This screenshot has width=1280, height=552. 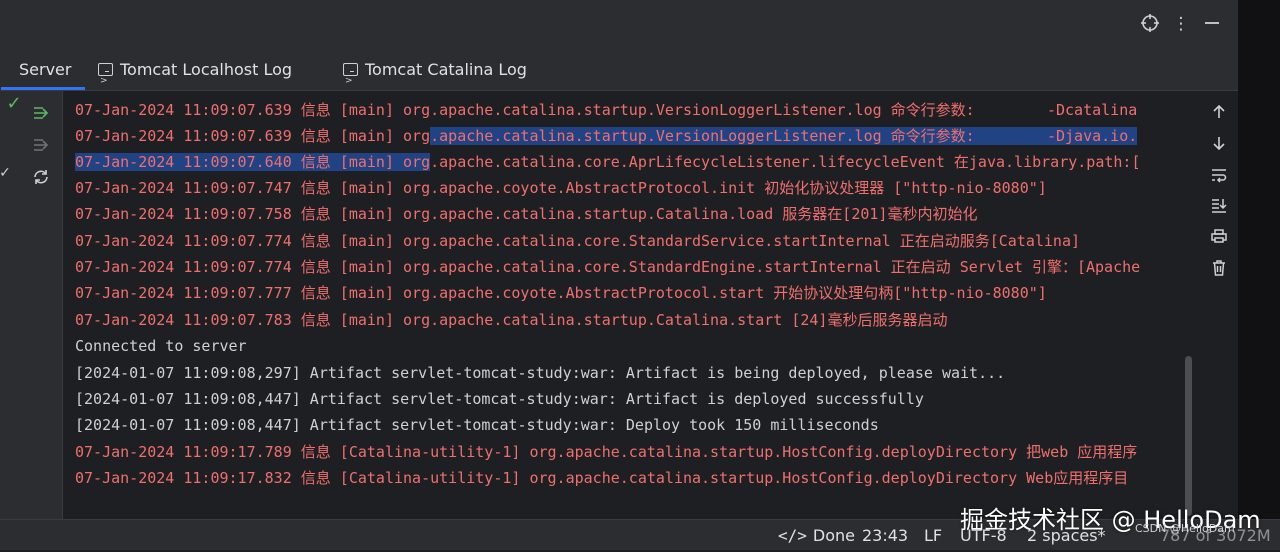 What do you see at coordinates (1150, 24) in the screenshot?
I see `target-icon` at bounding box center [1150, 24].